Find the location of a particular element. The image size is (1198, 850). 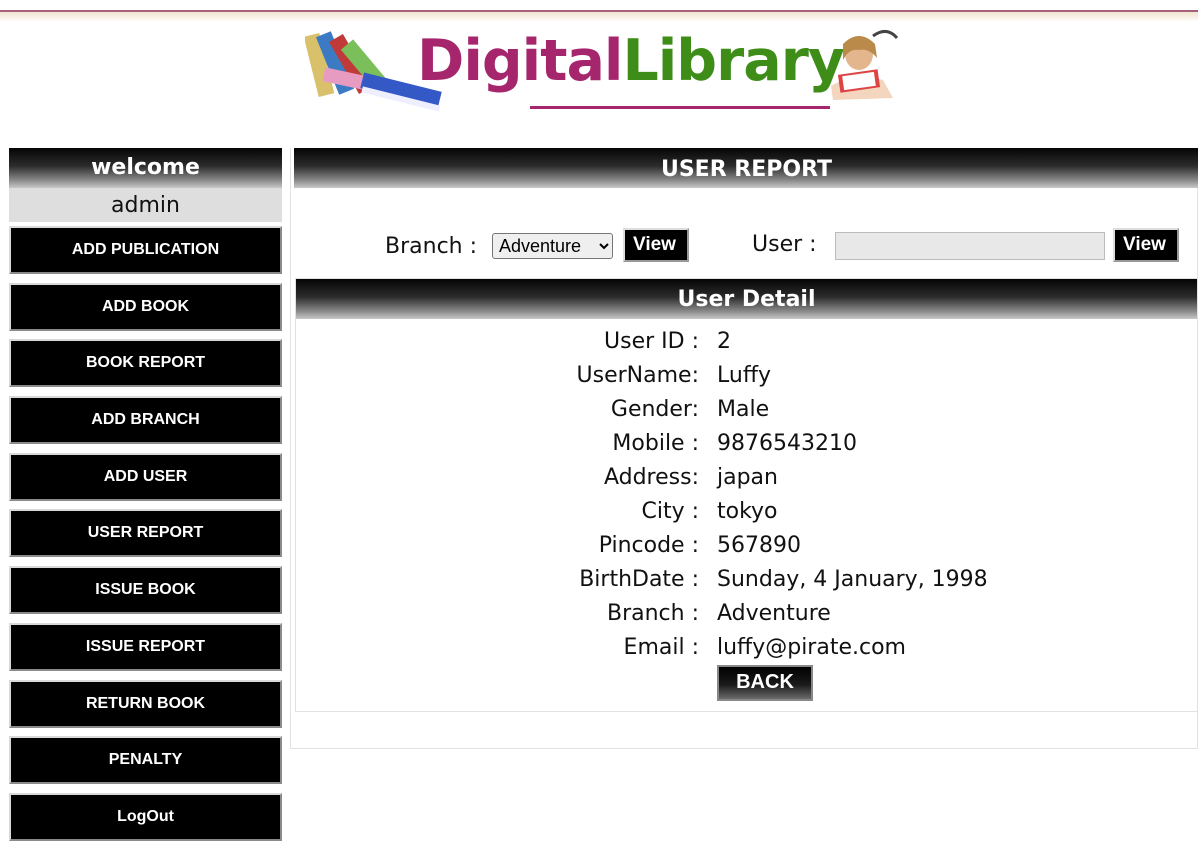

digital-library-logo: DigitalLibrary is located at coordinates (605, 72).